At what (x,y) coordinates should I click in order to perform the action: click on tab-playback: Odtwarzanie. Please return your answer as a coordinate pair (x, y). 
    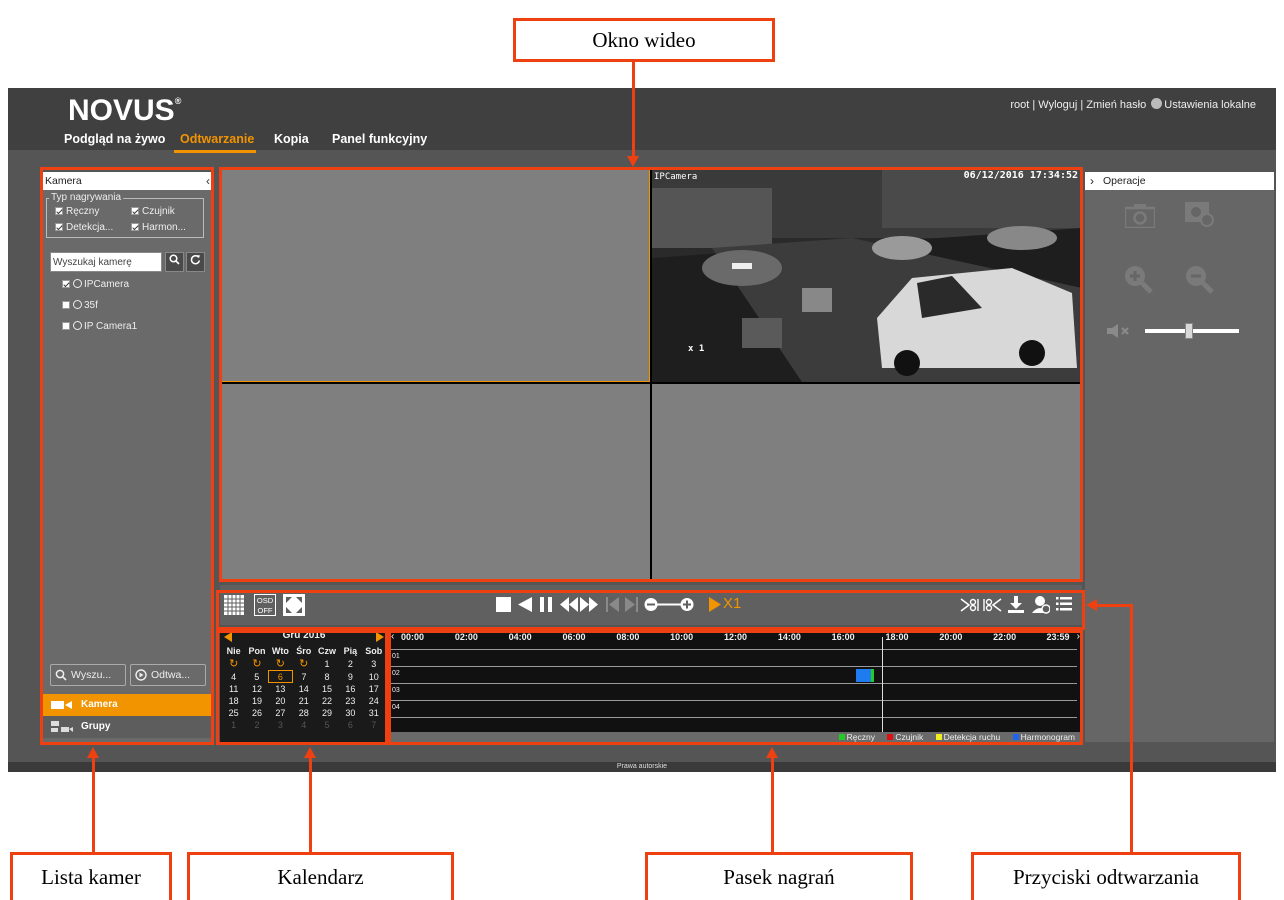
    Looking at the image, I should click on (217, 139).